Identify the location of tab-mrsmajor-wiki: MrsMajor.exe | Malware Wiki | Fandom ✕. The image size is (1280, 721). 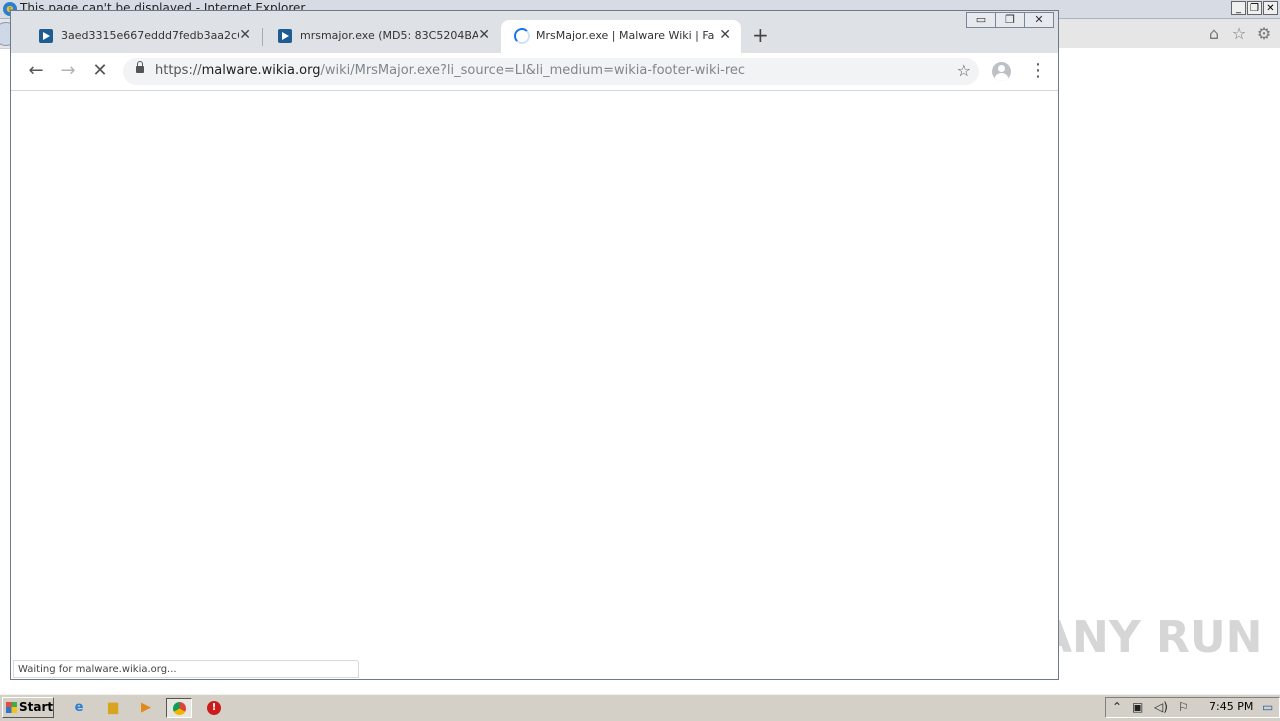
(621, 36).